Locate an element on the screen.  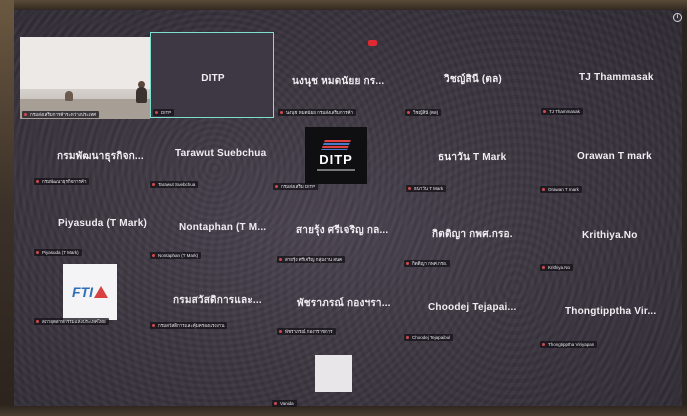
participant-name: TJ Thammasak is located at coordinates (616, 77).